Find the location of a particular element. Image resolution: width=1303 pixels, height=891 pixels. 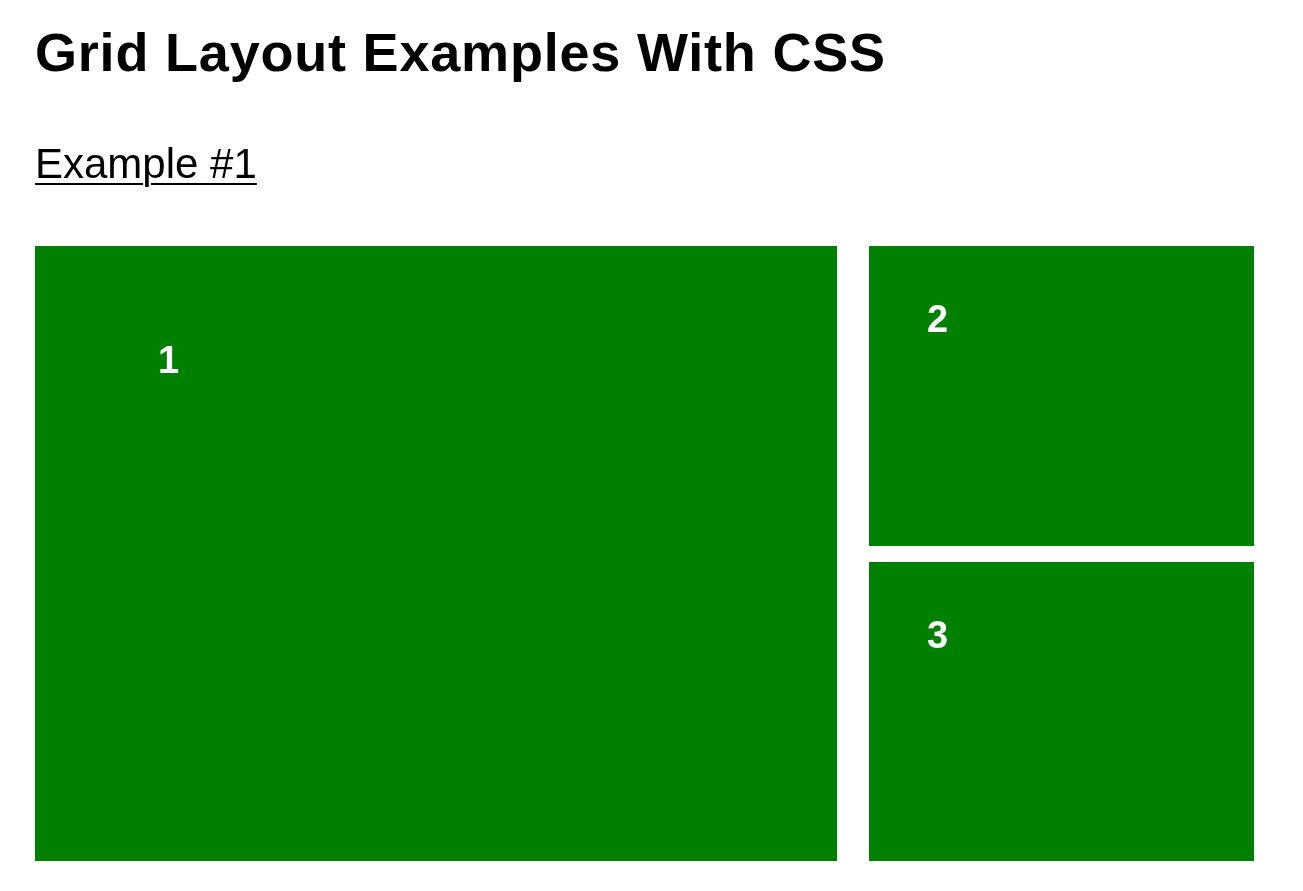

example-link: Example #1 is located at coordinates (146, 163).